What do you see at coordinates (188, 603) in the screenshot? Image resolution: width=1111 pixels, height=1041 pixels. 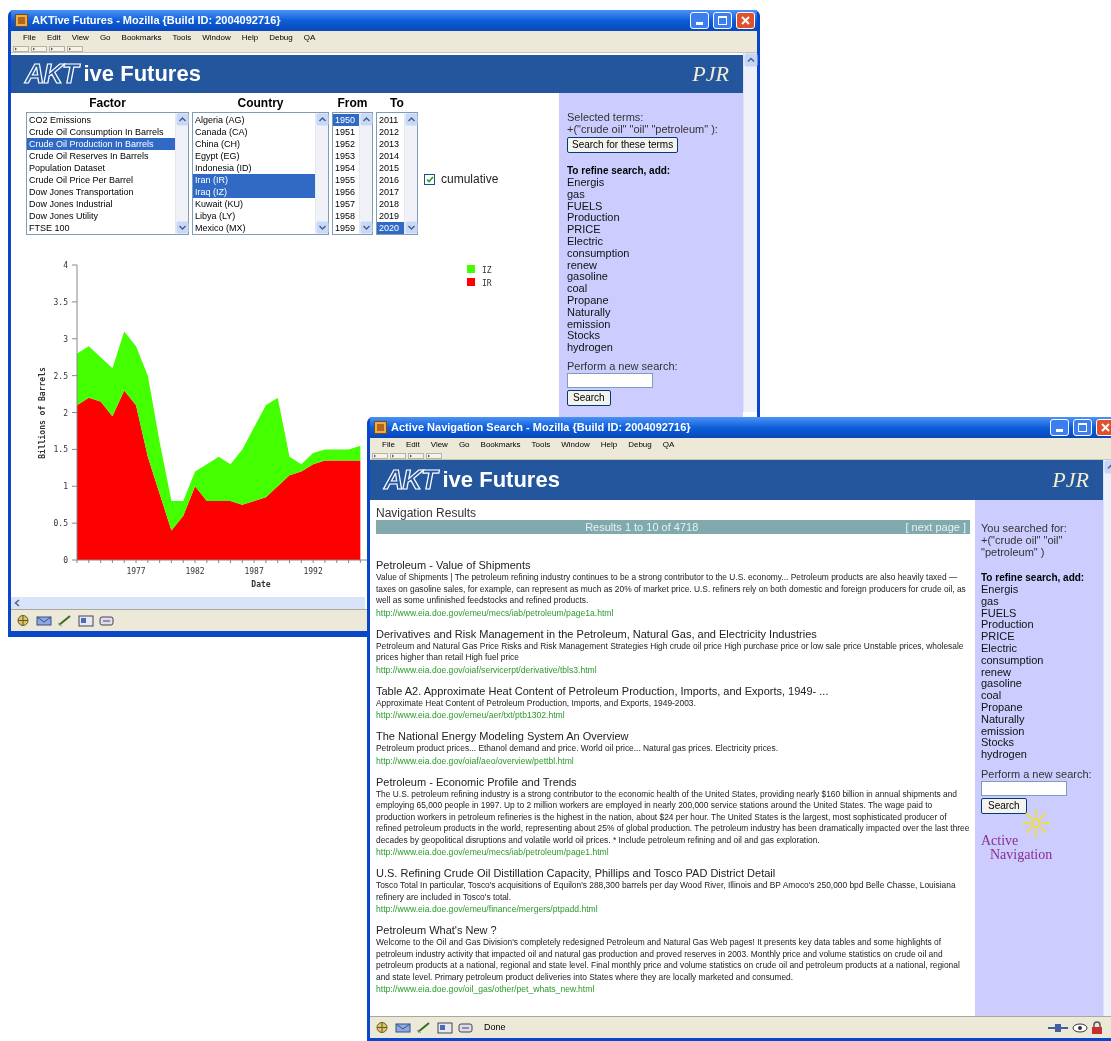 I see `horizontal-scrollbar` at bounding box center [188, 603].